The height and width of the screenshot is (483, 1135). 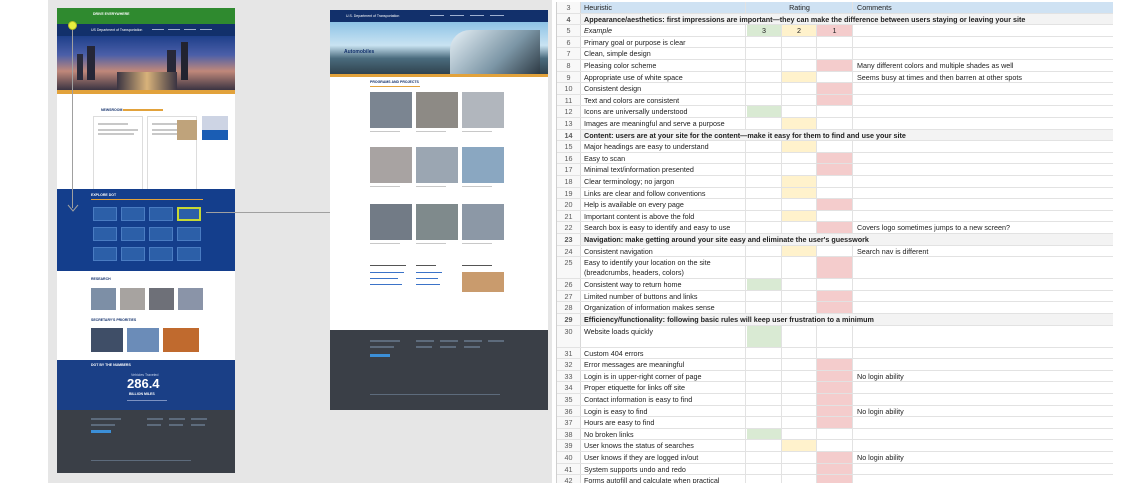 What do you see at coordinates (984, 411) in the screenshot?
I see `comment-cell: No login ability` at bounding box center [984, 411].